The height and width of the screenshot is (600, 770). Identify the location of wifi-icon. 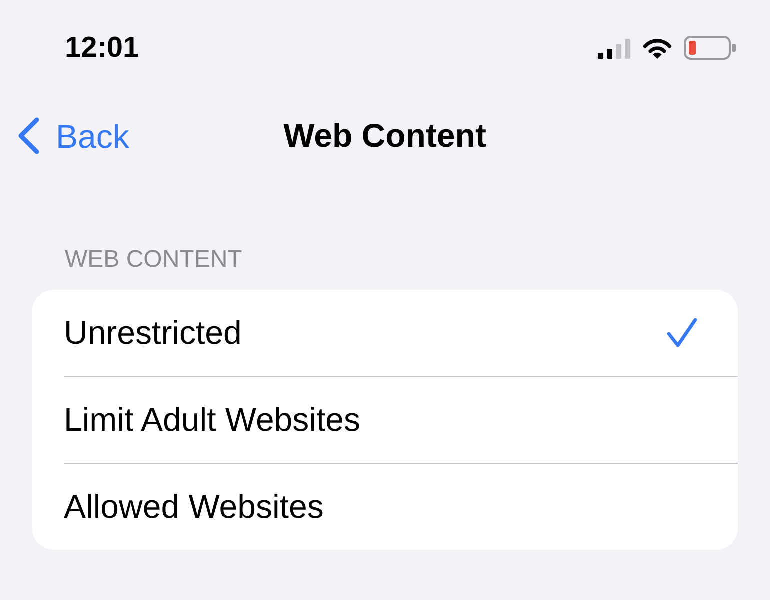
(657, 48).